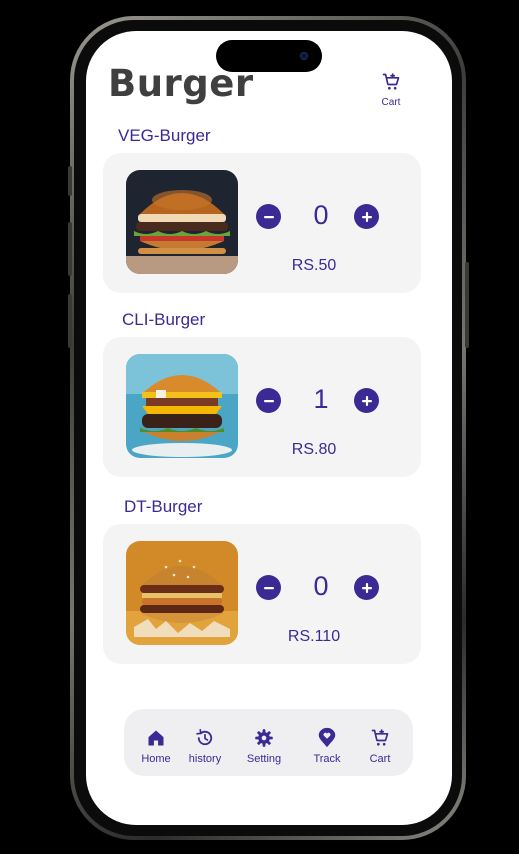  I want to click on food-card: 1 RS.80, so click(262, 407).